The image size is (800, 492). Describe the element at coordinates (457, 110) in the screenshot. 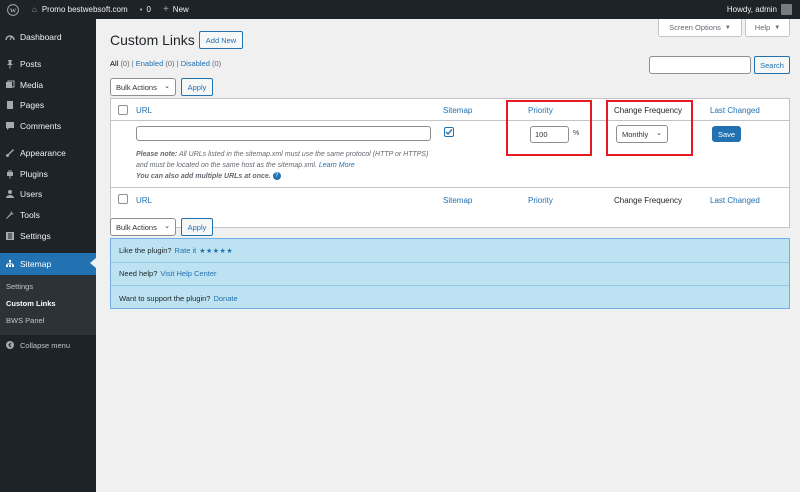

I see `column-header-sitemap: Sitemap` at that location.